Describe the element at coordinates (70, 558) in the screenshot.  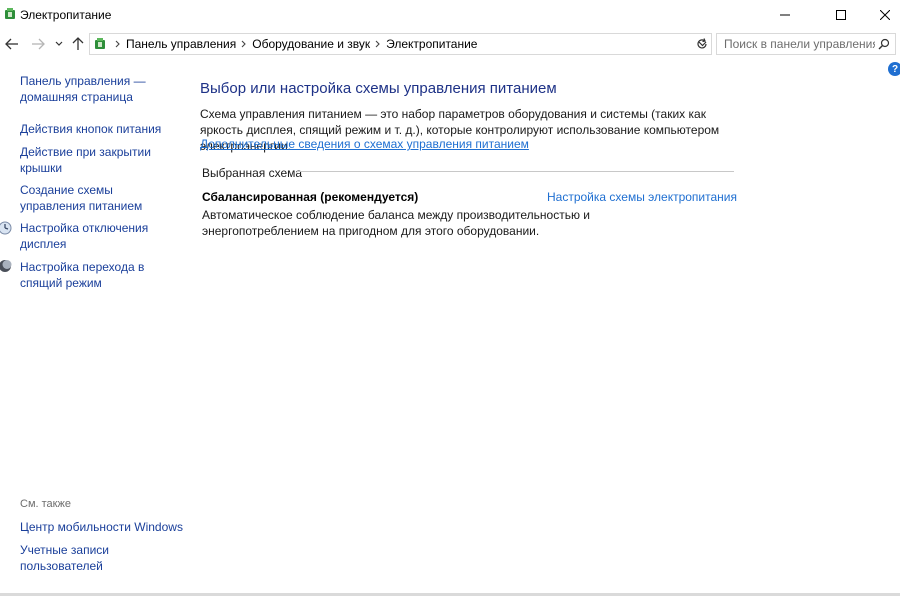
I see `see-also-user-accounts: Учетные записи пользователей` at that location.